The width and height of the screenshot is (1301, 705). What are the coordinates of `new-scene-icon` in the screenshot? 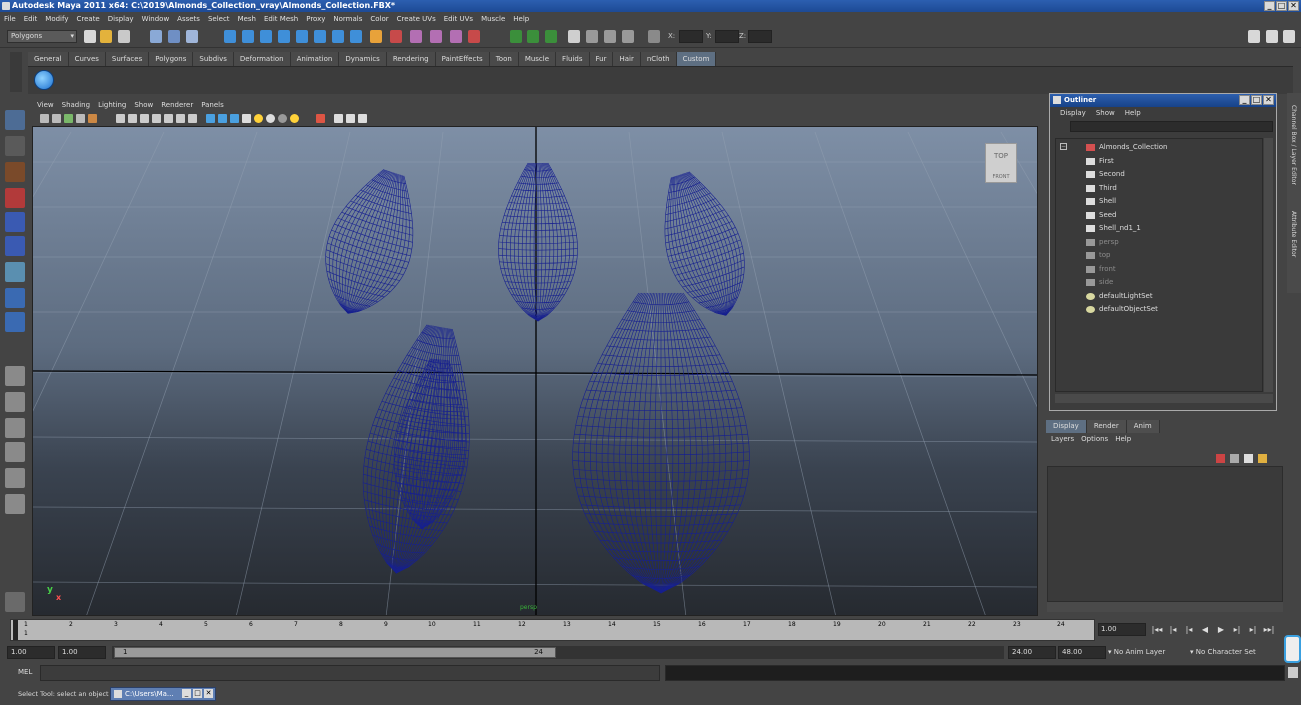 It's located at (90, 36).